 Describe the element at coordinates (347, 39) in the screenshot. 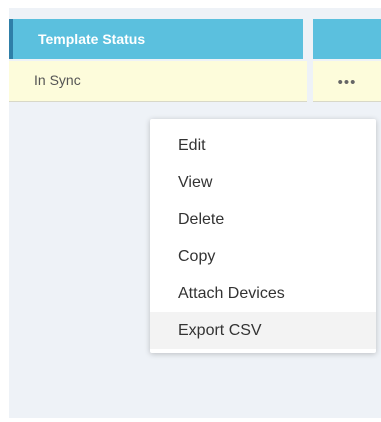

I see `column-header-actions` at that location.